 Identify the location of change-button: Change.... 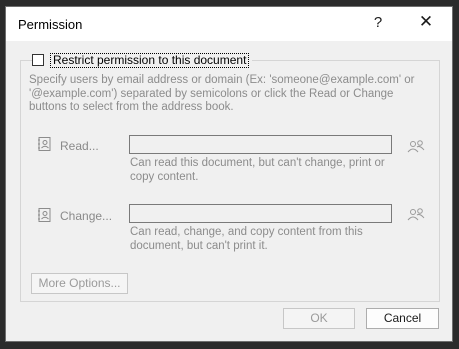
(86, 216).